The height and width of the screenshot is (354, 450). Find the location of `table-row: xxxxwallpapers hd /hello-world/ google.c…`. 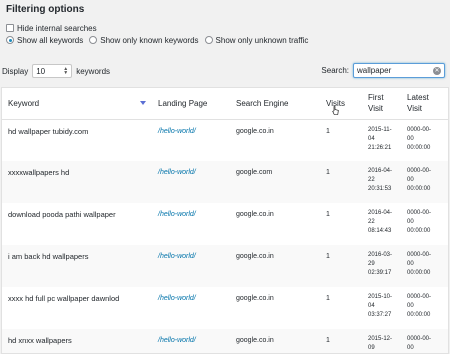

table-row: xxxxwallpapers hd /hello-world/ google.c… is located at coordinates (225, 182).